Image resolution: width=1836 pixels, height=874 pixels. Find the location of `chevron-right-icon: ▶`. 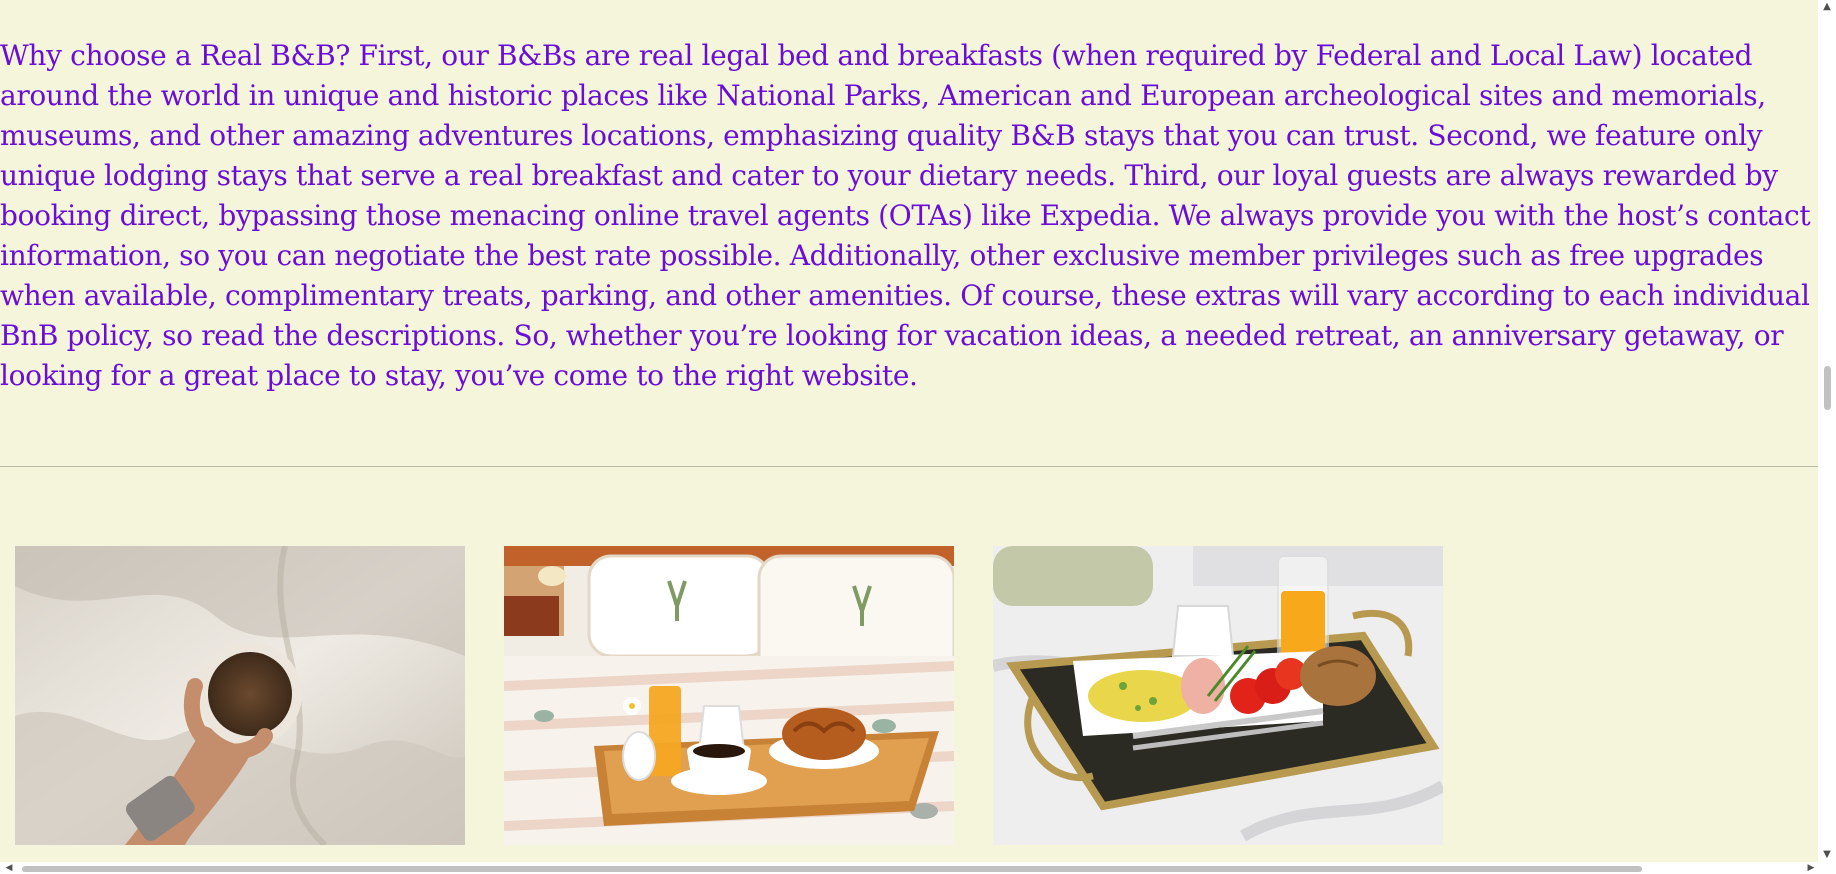

chevron-right-icon: ▶ is located at coordinates (1811, 868).